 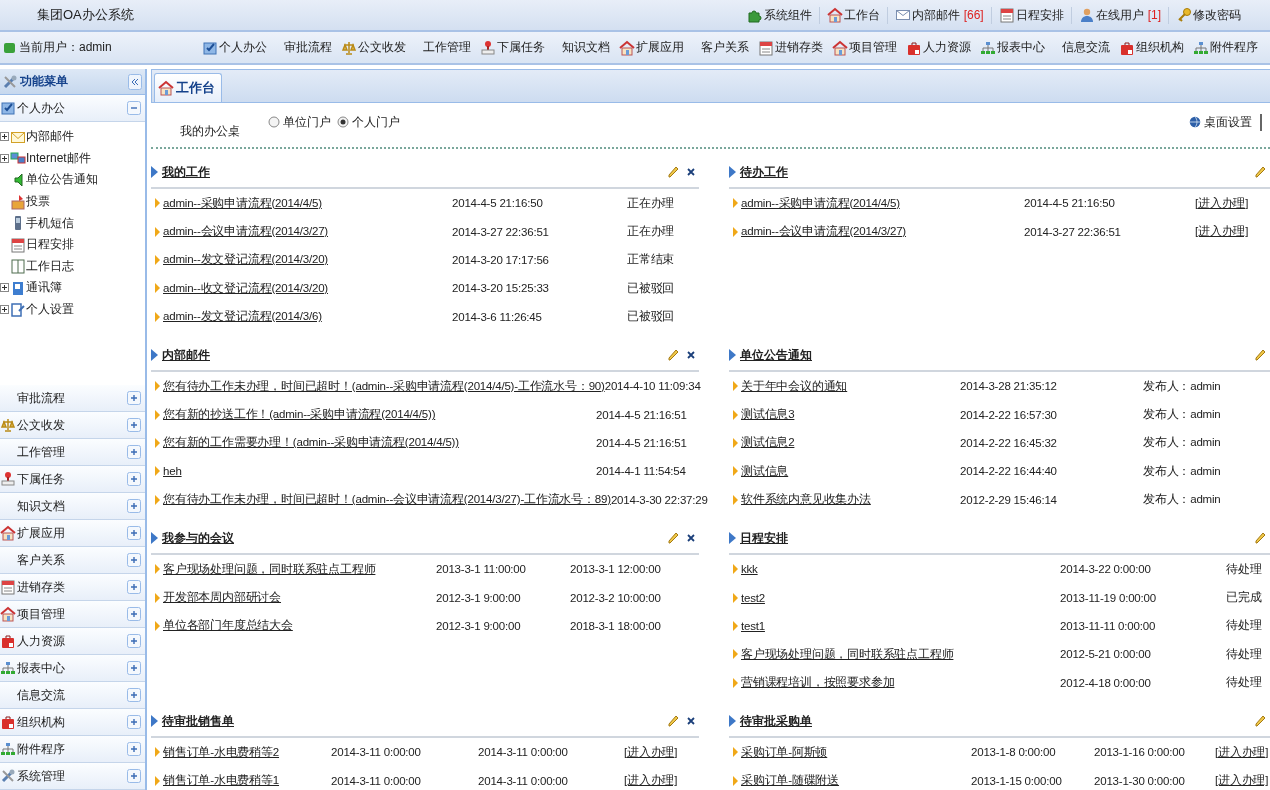 What do you see at coordinates (72, 158) in the screenshot?
I see `tree-item: Internet邮件` at bounding box center [72, 158].